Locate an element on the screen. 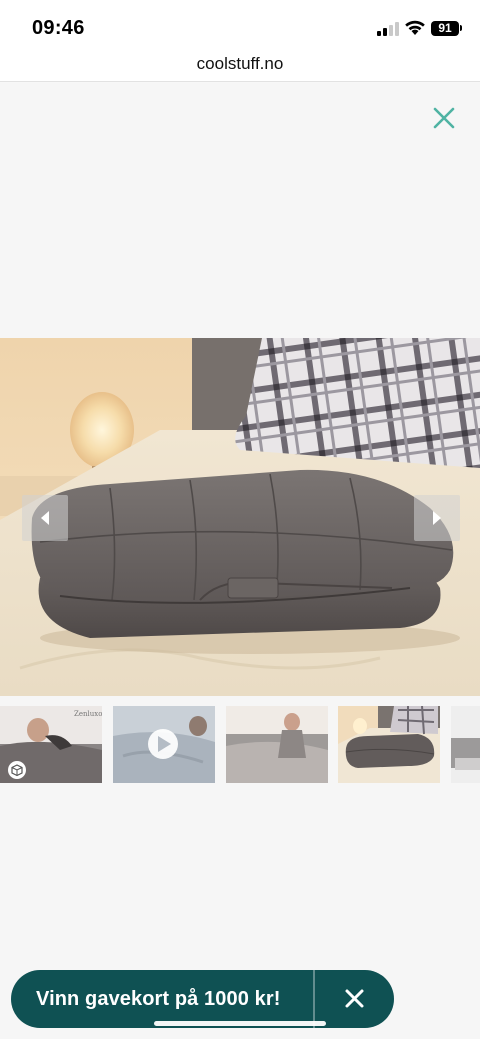  battery-level: 91 is located at coordinates (445, 28).